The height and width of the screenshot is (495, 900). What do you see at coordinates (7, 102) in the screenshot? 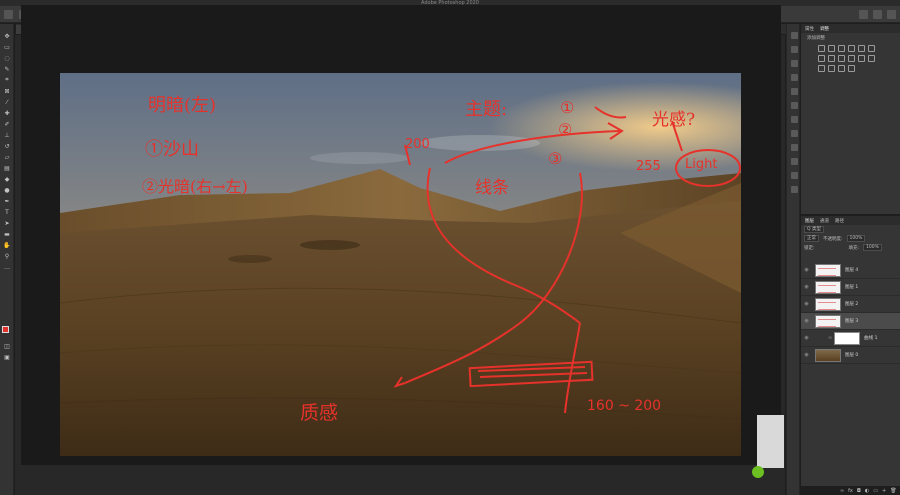
I see `eyedropper-tool-icon: ⁄` at bounding box center [7, 102].